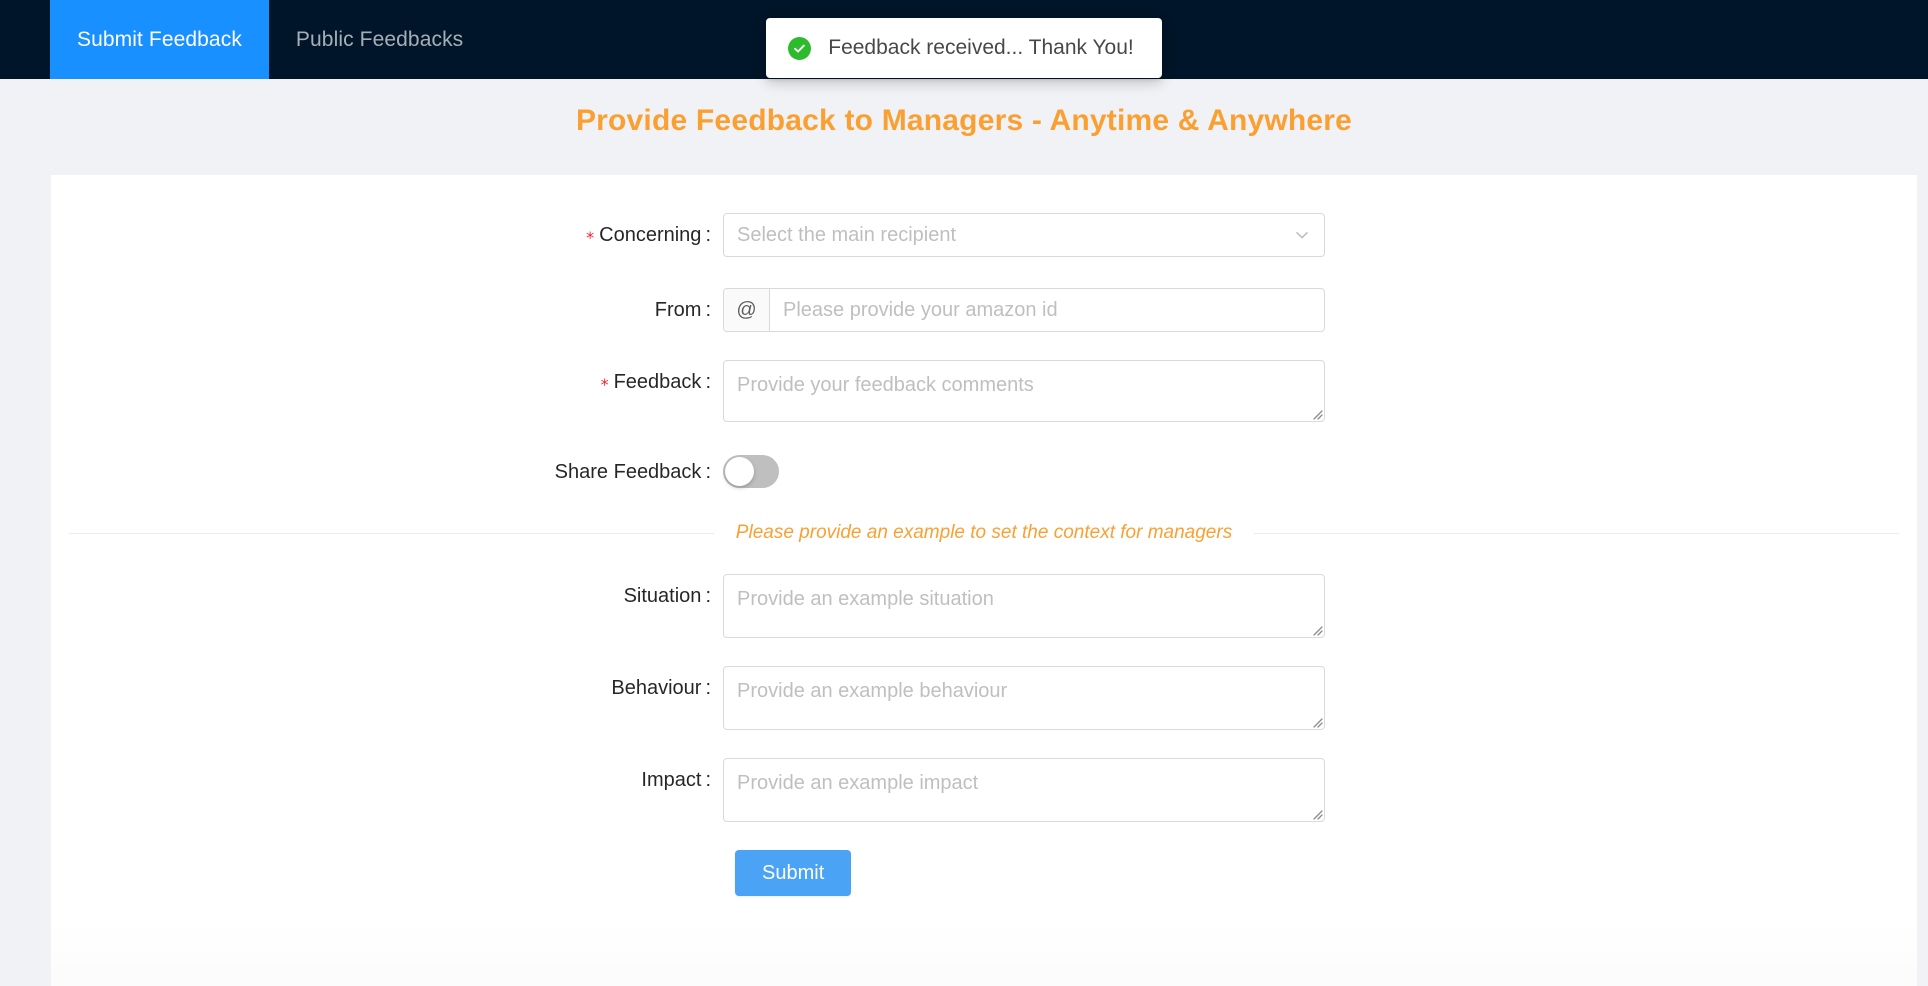 The width and height of the screenshot is (1928, 986). I want to click on impact-textarea, so click(1024, 790).